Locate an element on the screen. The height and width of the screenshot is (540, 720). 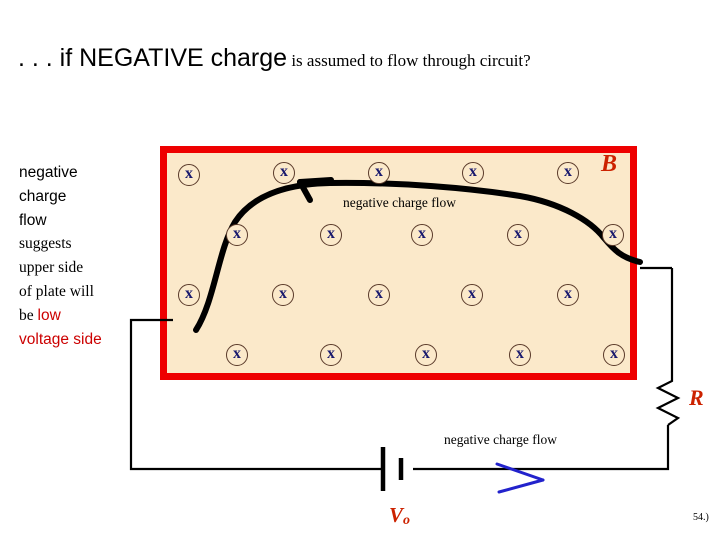
note-line-5: upper side is located at coordinates (51, 268).